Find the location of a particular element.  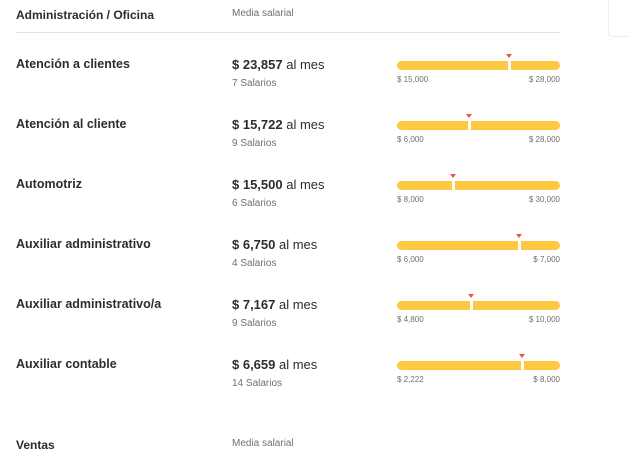

salary-range: $ 6,000 $ 7,000 is located at coordinates (478, 250).